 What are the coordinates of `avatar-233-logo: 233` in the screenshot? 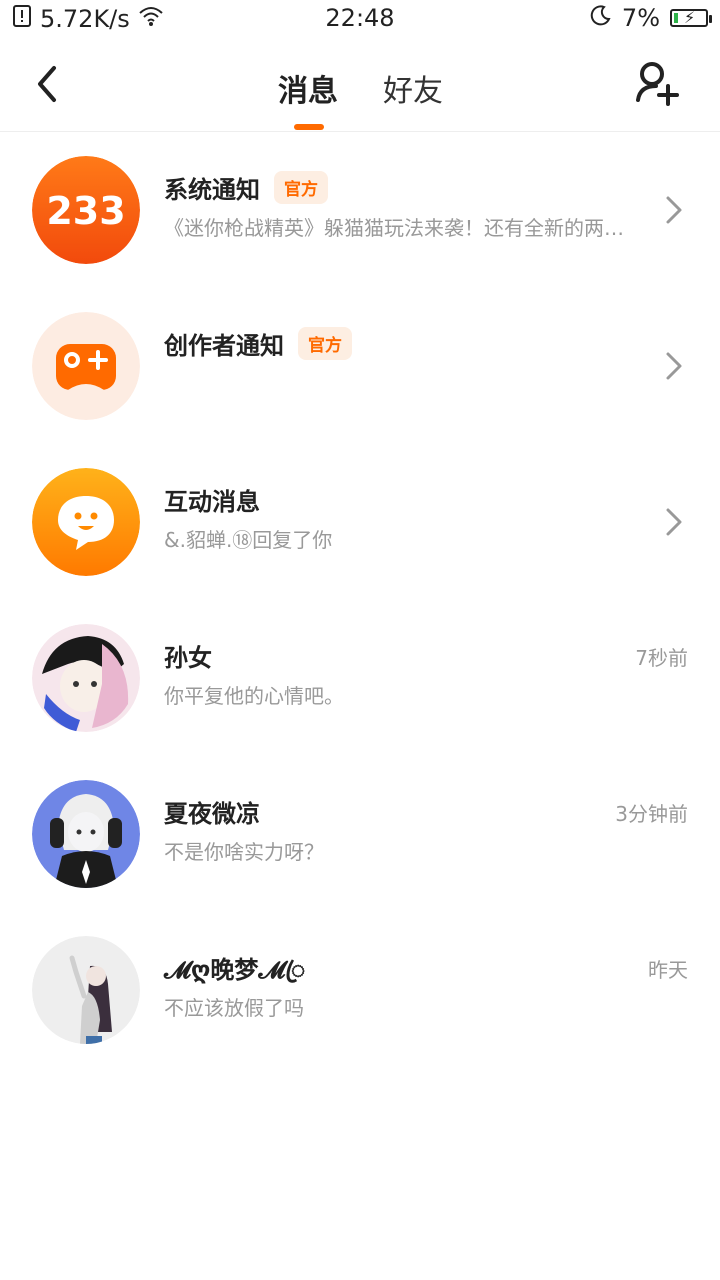 It's located at (86, 210).